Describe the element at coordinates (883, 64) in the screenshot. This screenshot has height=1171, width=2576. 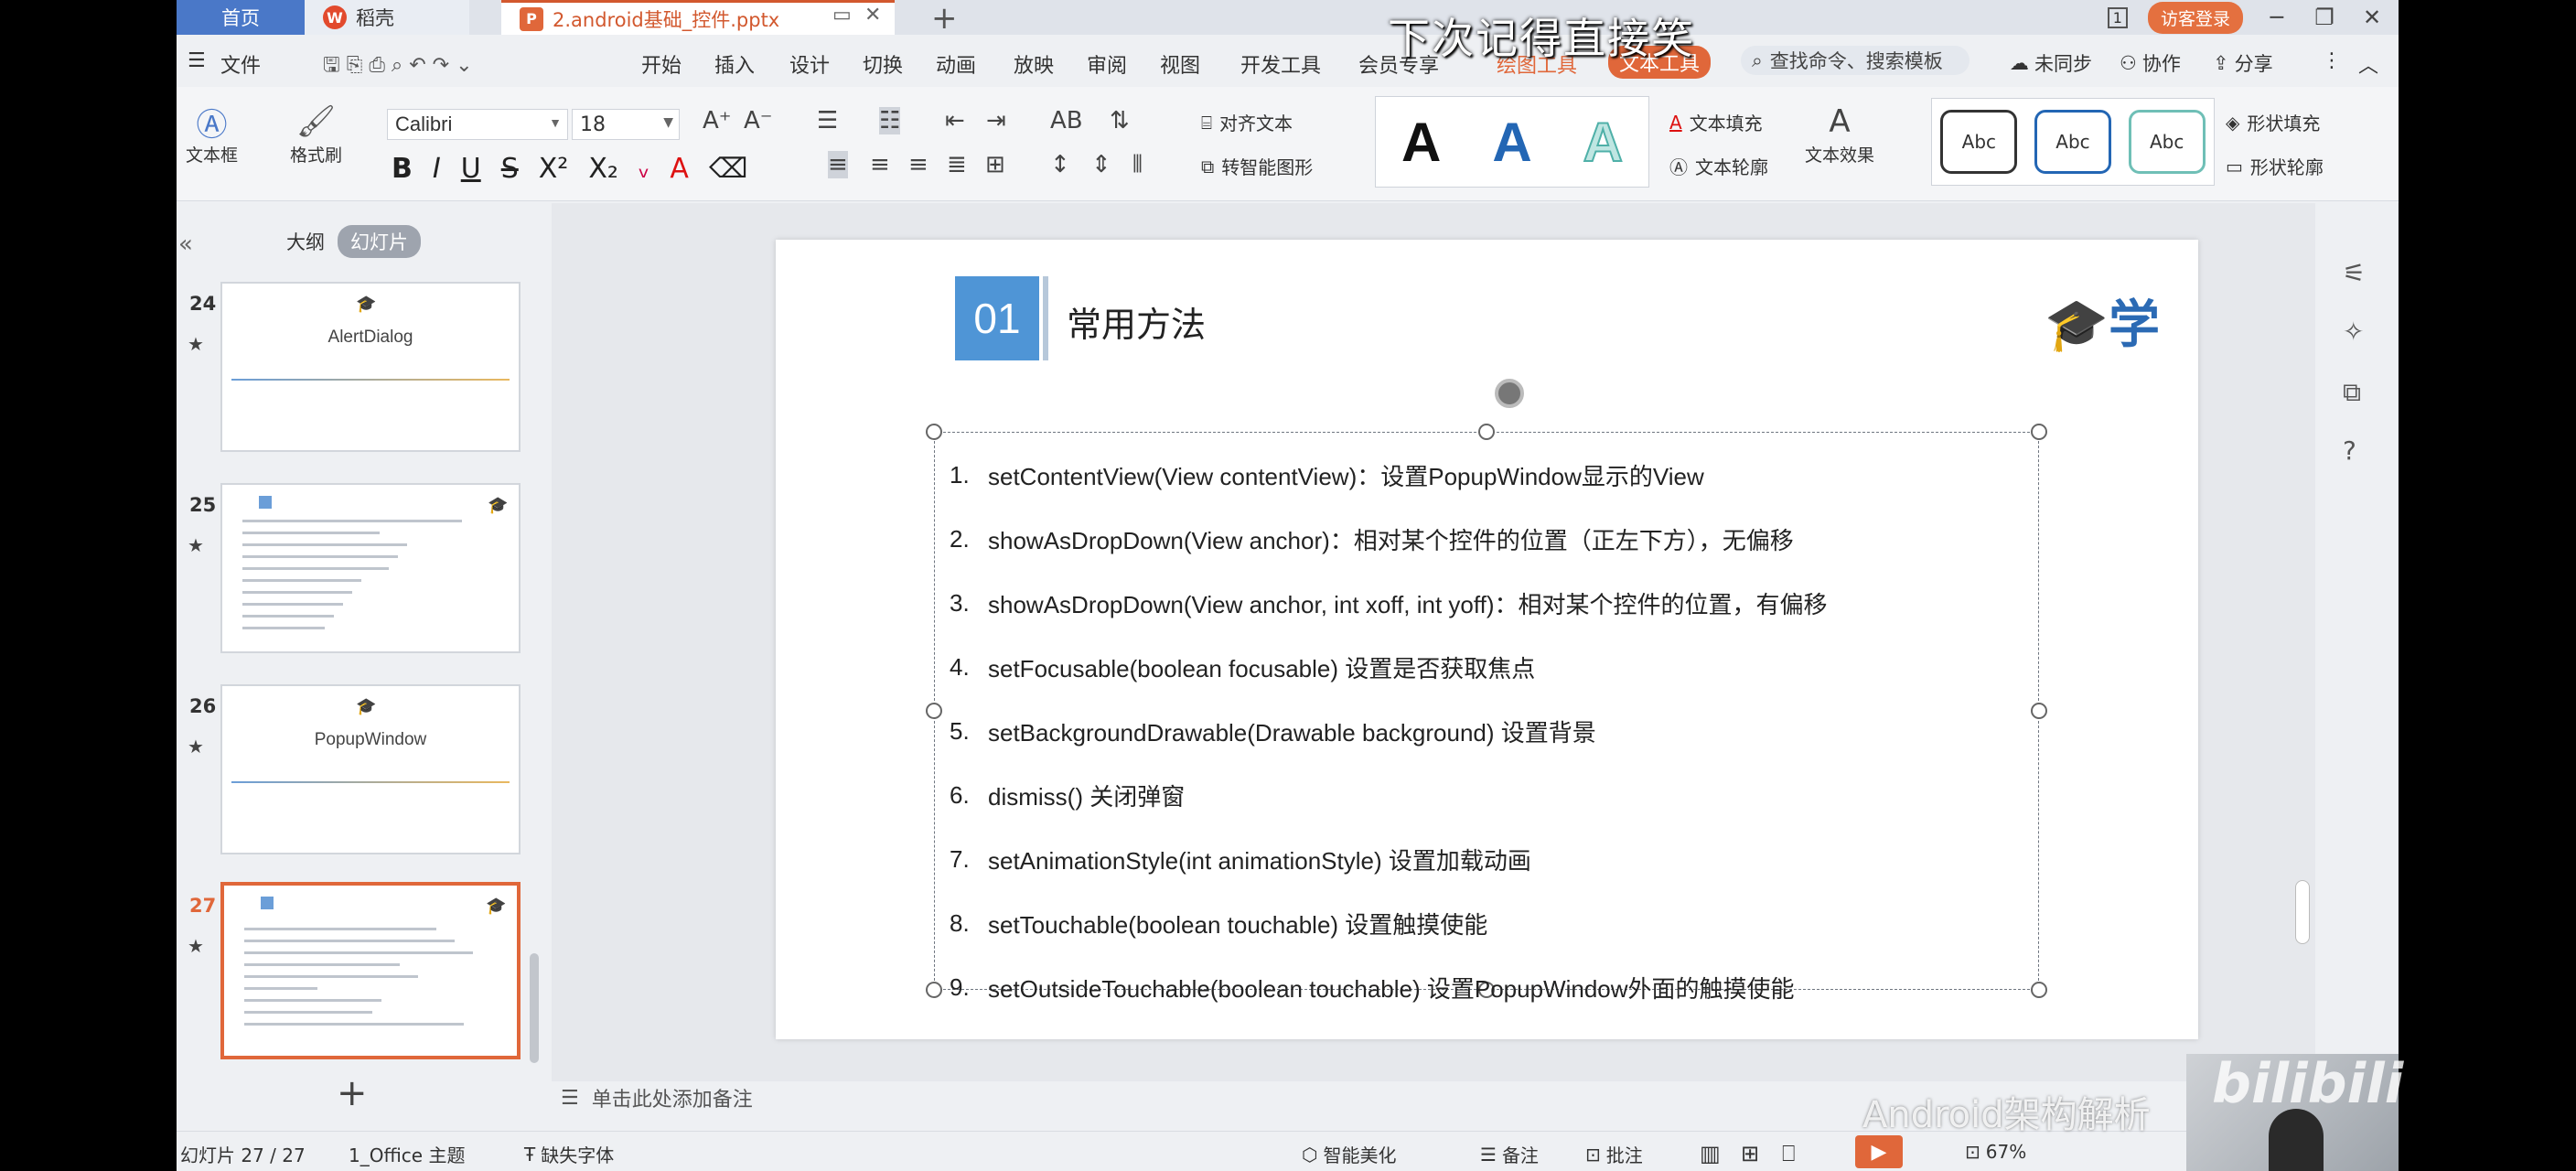
I see `menu-transition: 切换` at that location.